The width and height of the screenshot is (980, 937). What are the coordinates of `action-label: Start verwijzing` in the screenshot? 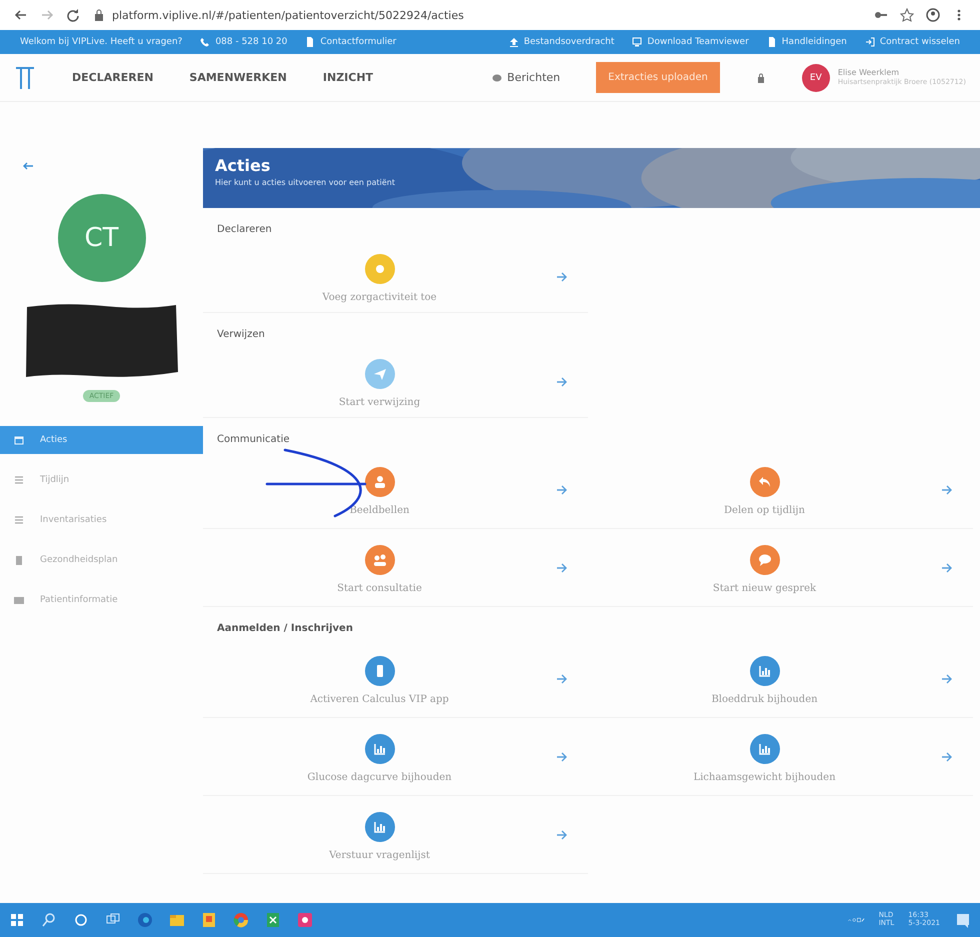 It's located at (379, 402).